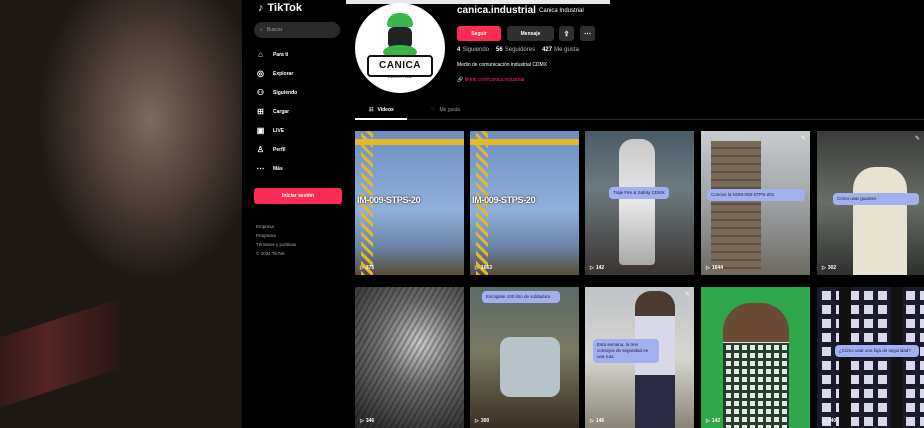 The height and width of the screenshot is (428, 924). Describe the element at coordinates (298, 73) in the screenshot. I see `sidebar-item-explorar: ◎ Explorar` at that location.